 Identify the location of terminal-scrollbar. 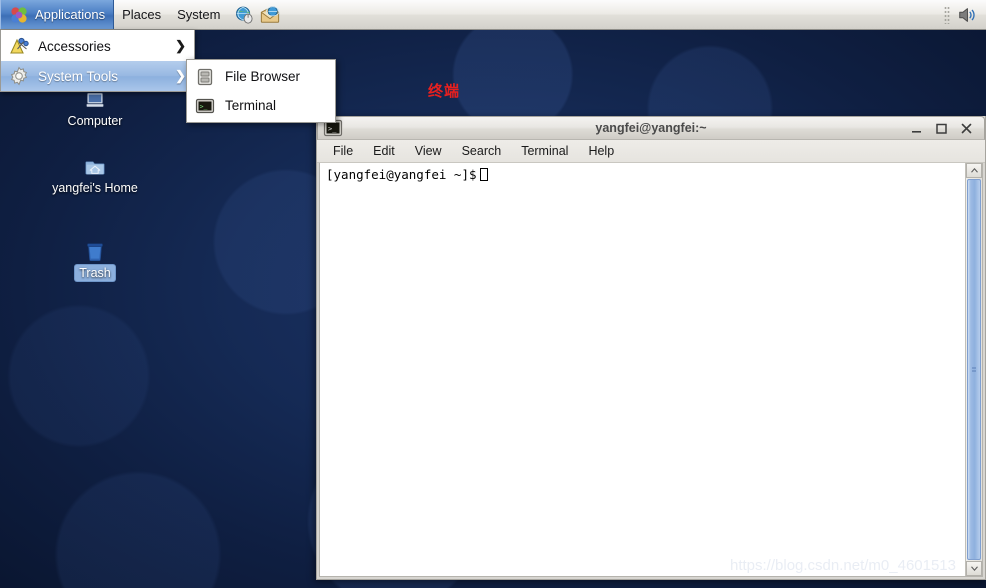
(973, 369).